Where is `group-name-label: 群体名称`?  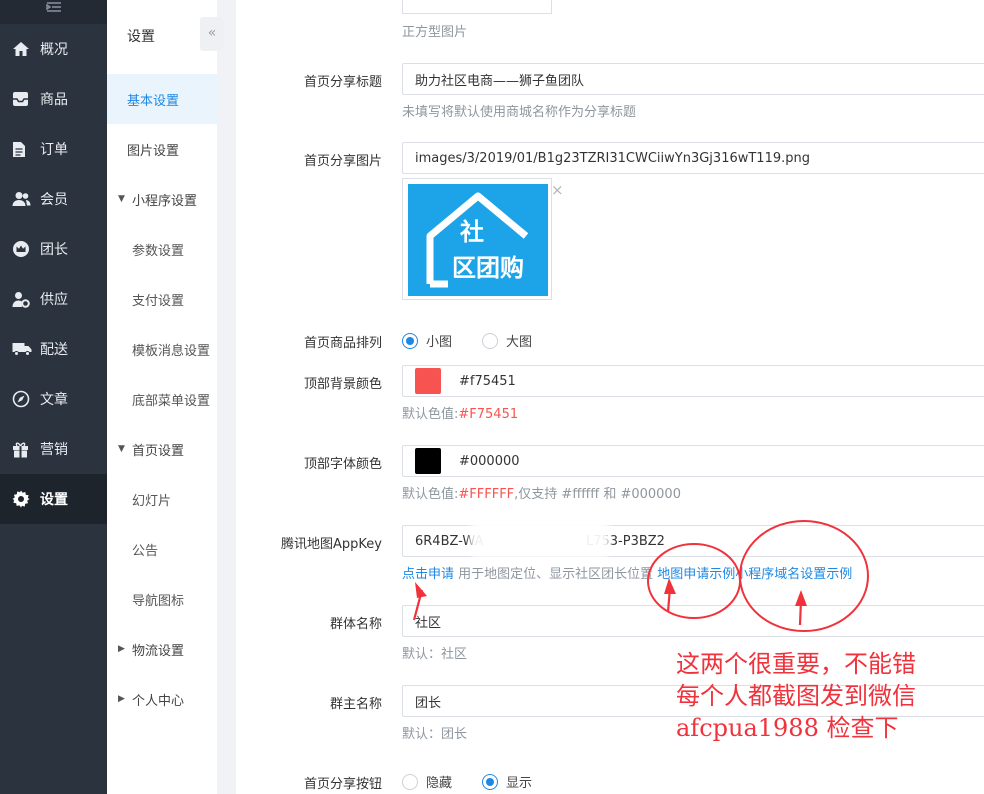
group-name-label: 群体名称 is located at coordinates (355, 624).